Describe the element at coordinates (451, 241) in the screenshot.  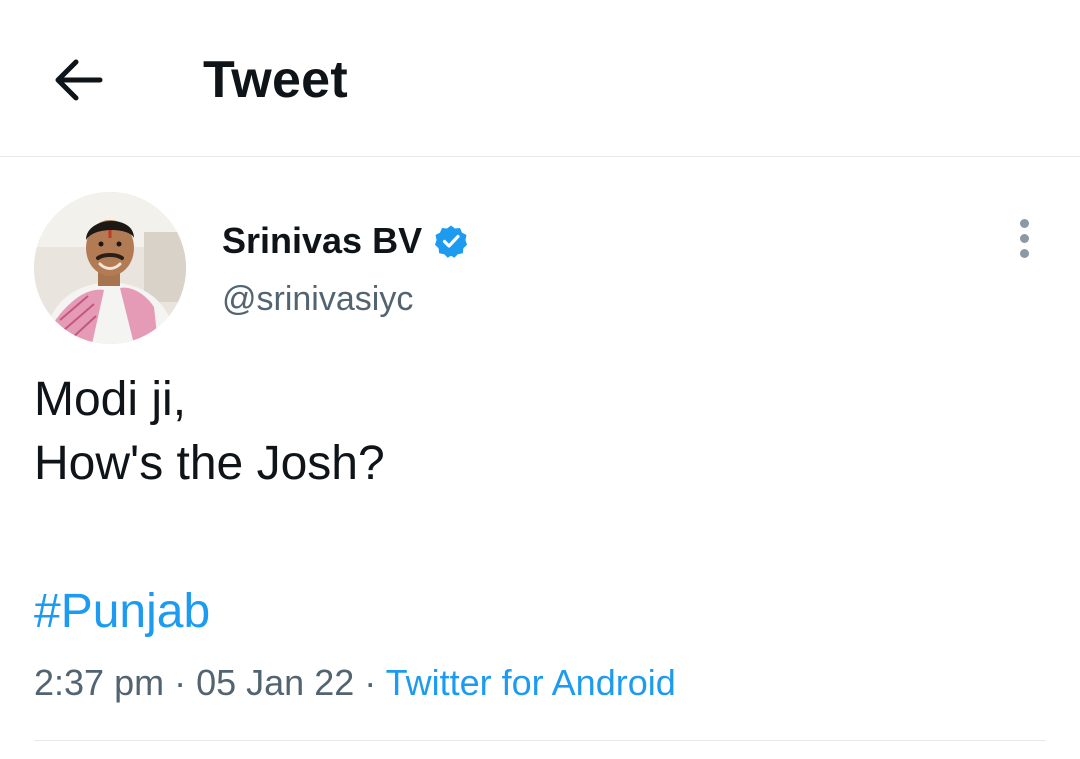
I see `verified-badge-icon` at that location.